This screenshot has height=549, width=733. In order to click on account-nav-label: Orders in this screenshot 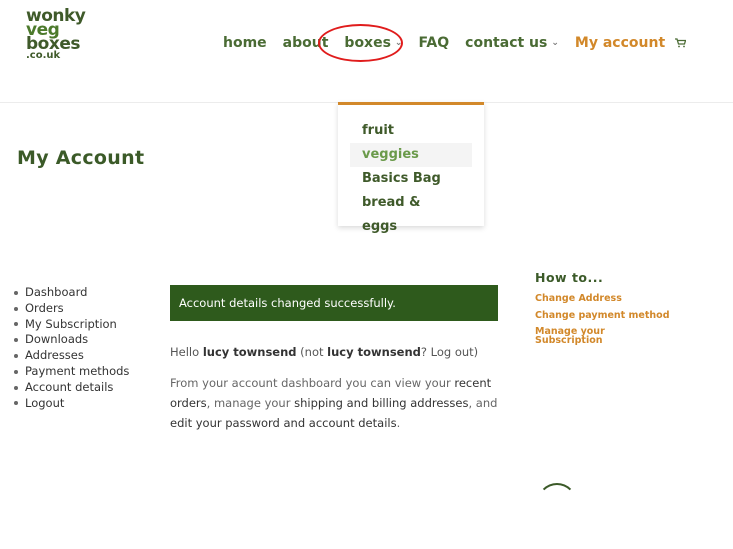, I will do `click(44, 307)`.